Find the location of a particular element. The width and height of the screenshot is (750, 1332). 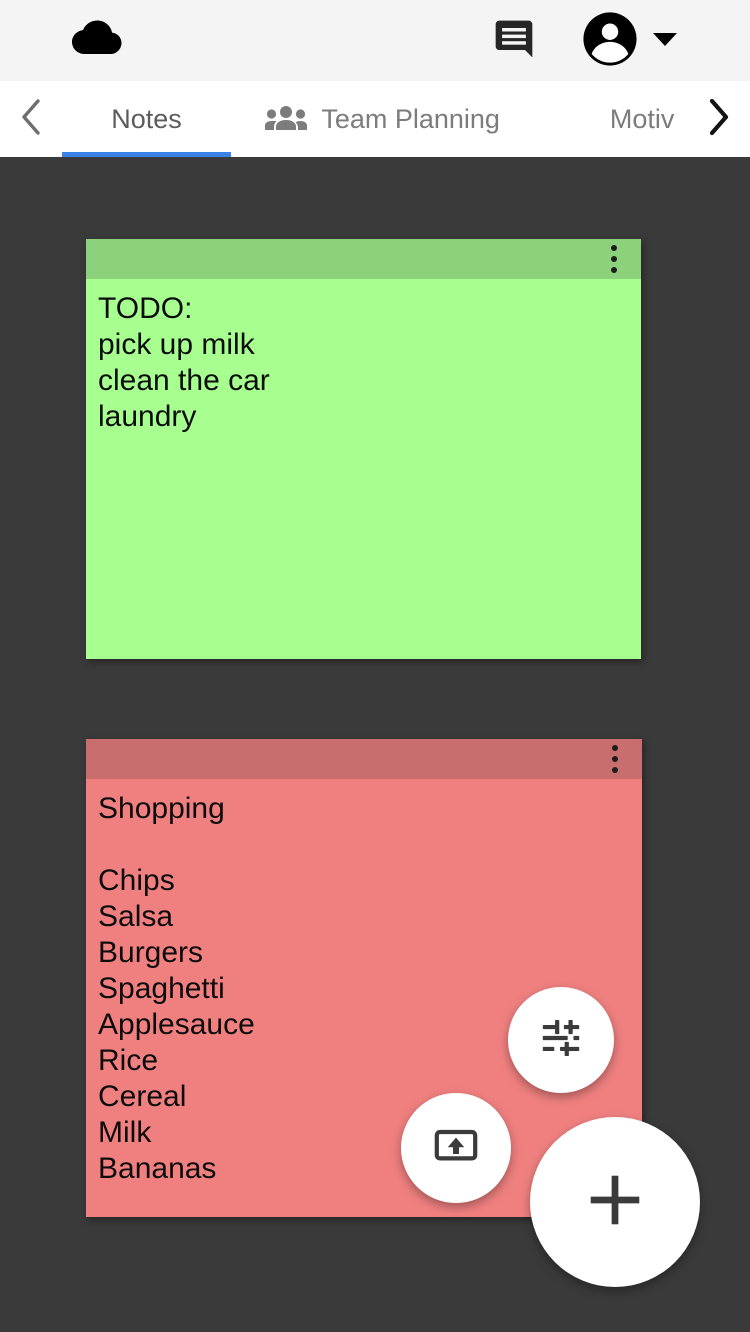

tune-fab is located at coordinates (561, 1040).